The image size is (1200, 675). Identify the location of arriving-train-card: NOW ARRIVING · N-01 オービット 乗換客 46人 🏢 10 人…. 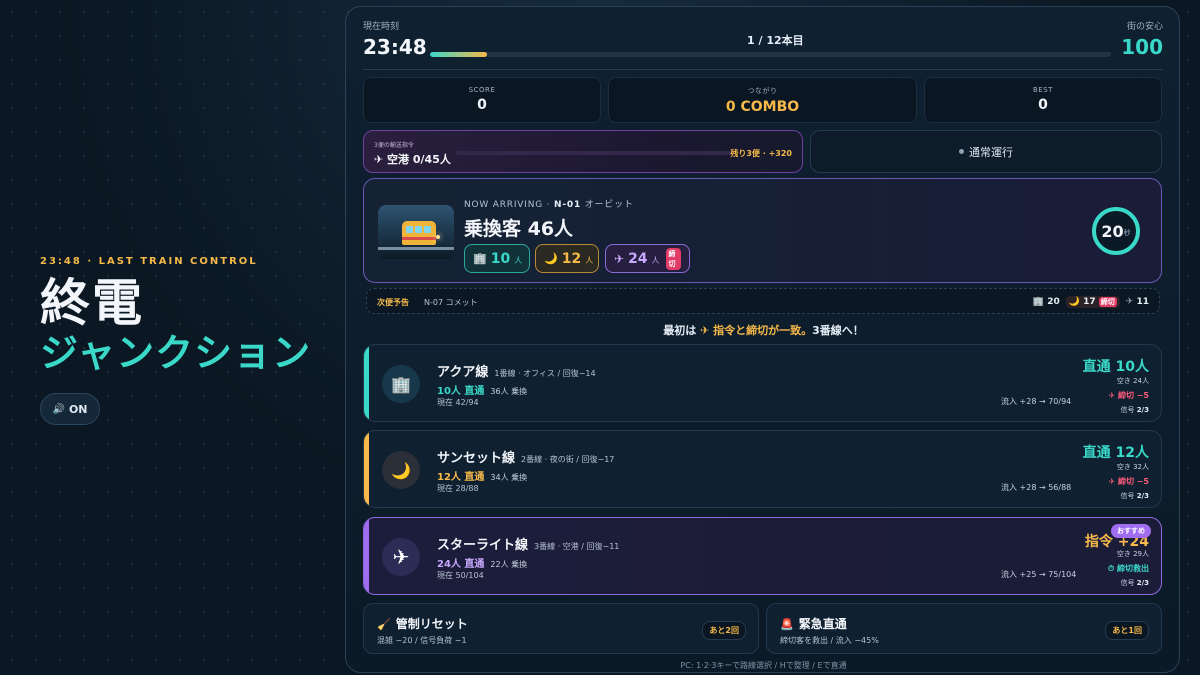
(762, 230).